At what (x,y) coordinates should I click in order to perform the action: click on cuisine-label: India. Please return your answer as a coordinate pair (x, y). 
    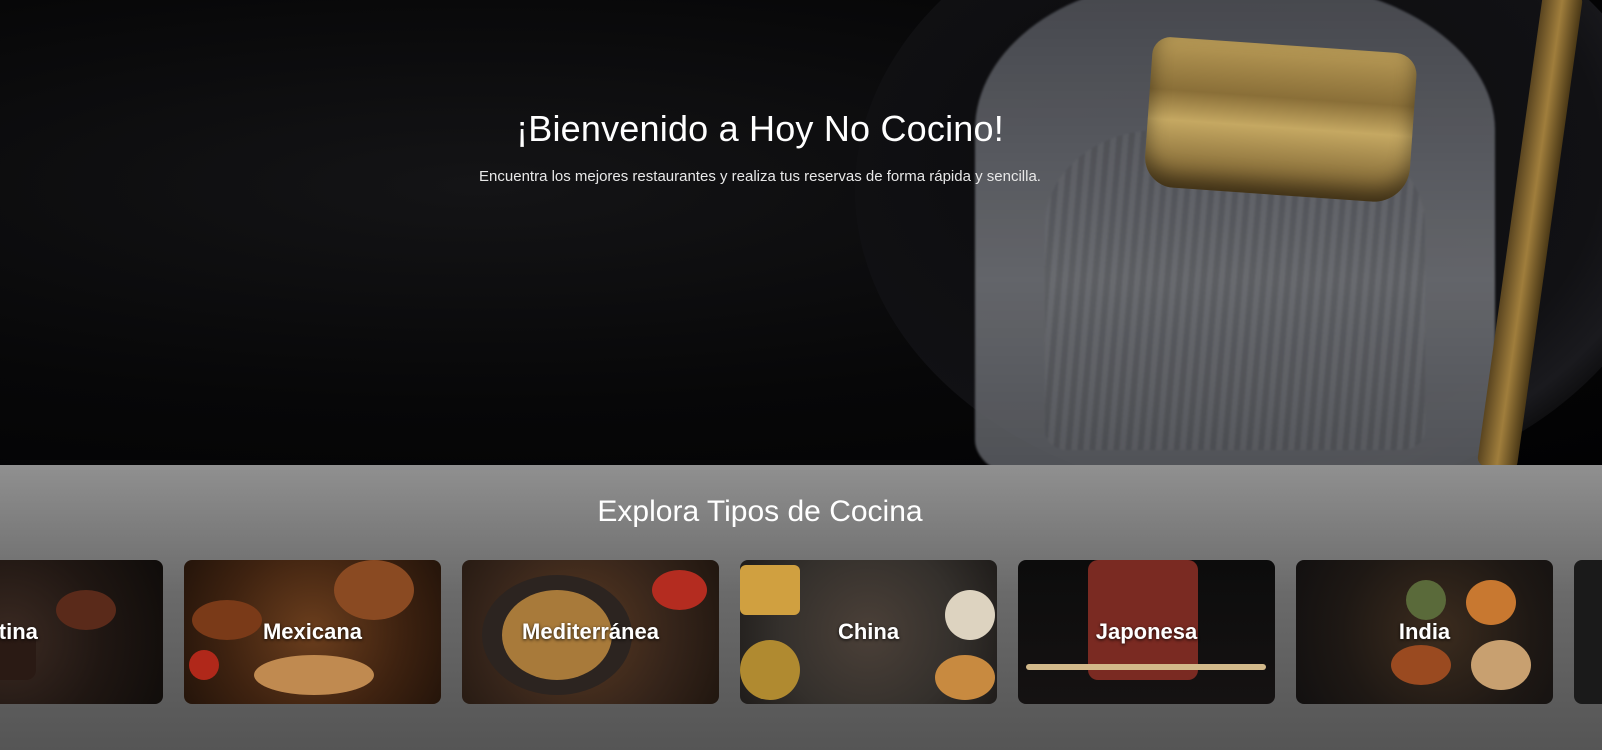
    Looking at the image, I should click on (1424, 631).